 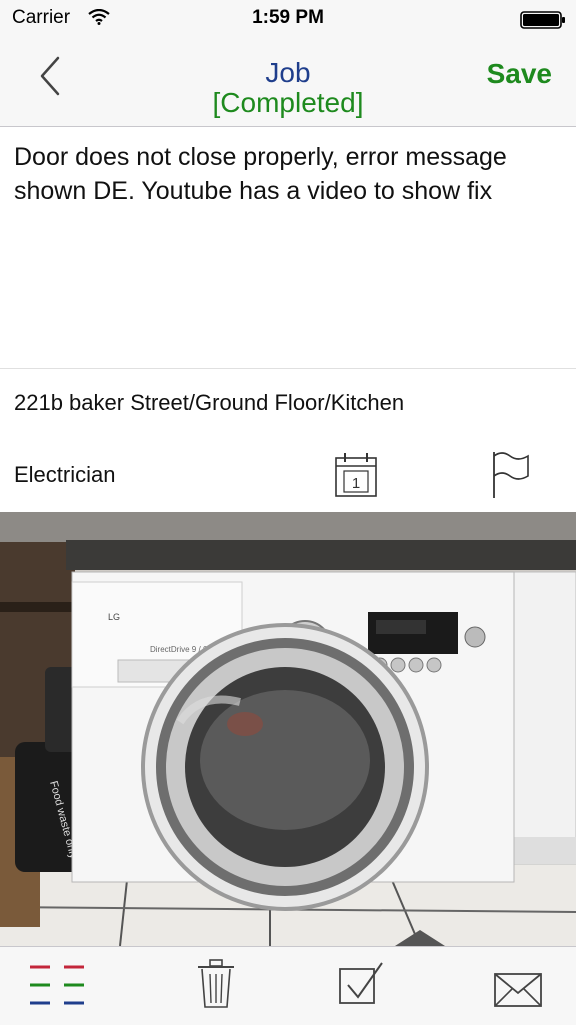 What do you see at coordinates (288, 72) in the screenshot?
I see `nav-title: Job` at bounding box center [288, 72].